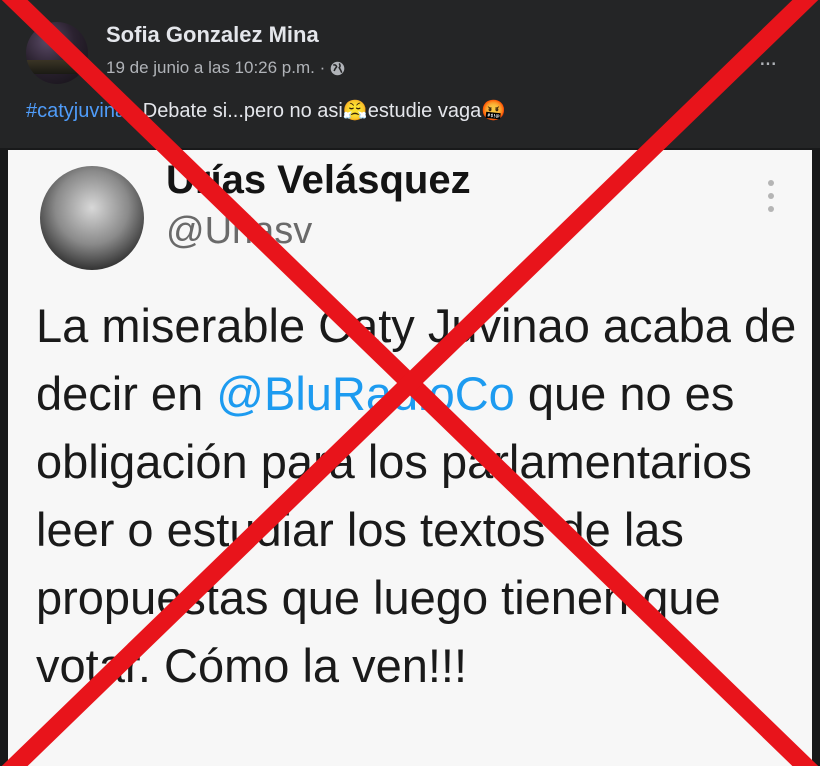  Describe the element at coordinates (81, 111) in the screenshot. I see `hashtag-link: #catyjuvinao` at that location.